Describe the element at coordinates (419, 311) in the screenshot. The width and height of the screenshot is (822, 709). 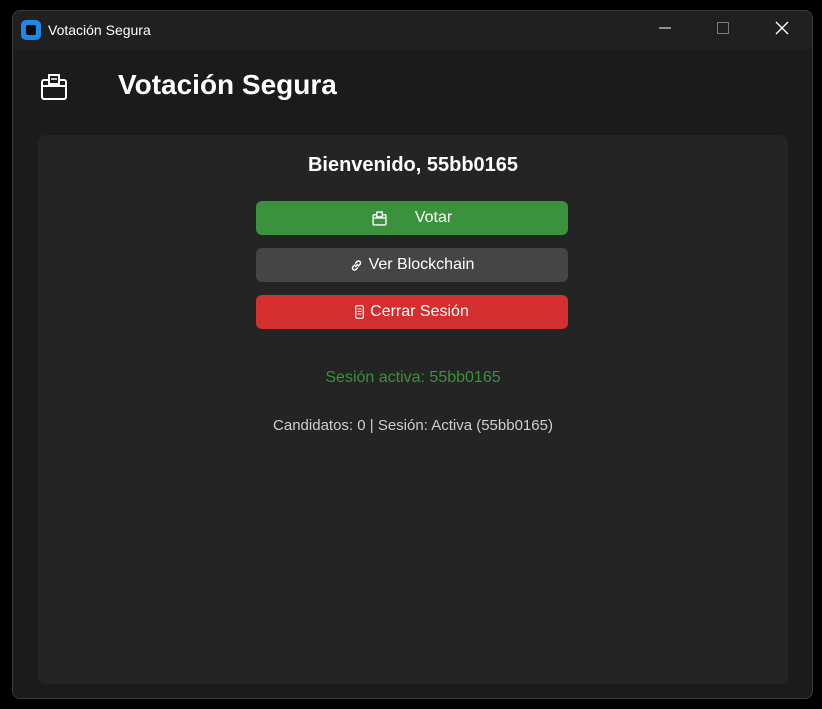
I see `logout-button-label: Cerrar Sesión` at that location.